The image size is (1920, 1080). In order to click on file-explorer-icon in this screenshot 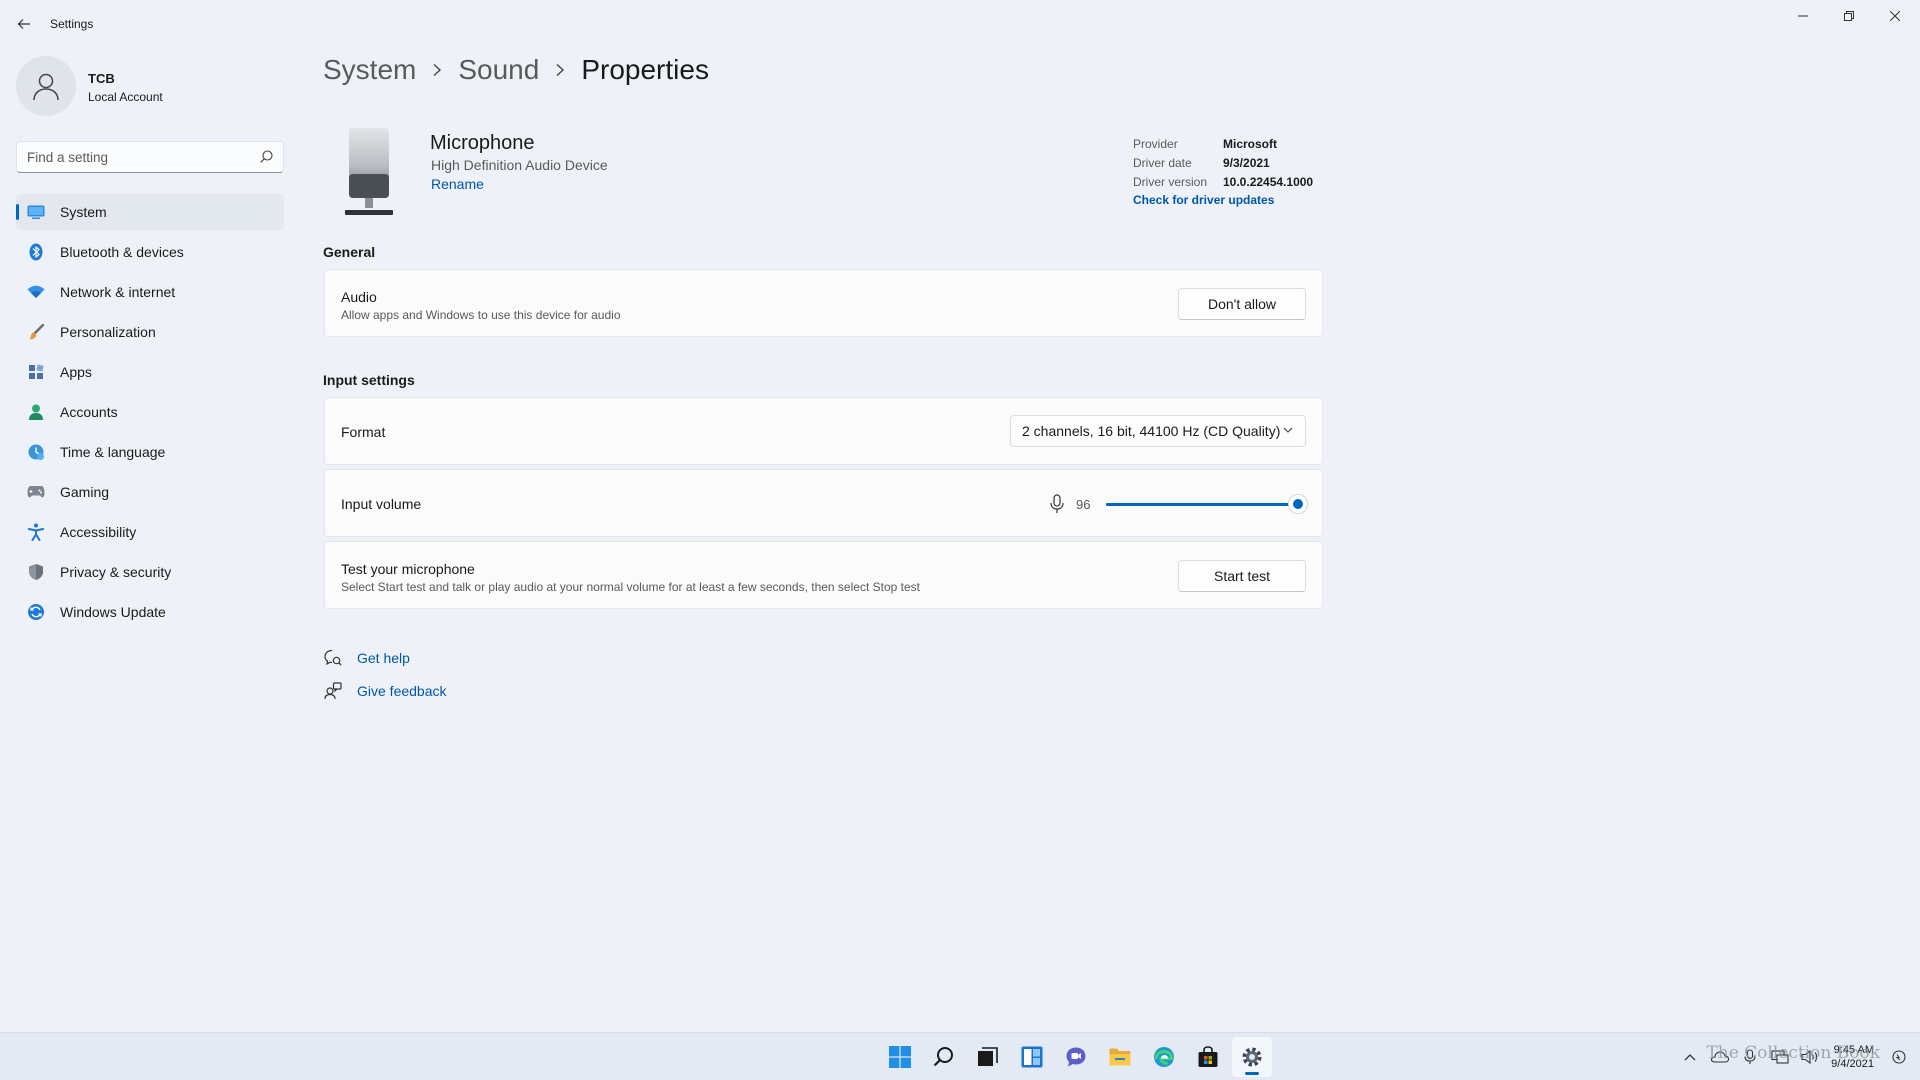, I will do `click(1120, 1057)`.